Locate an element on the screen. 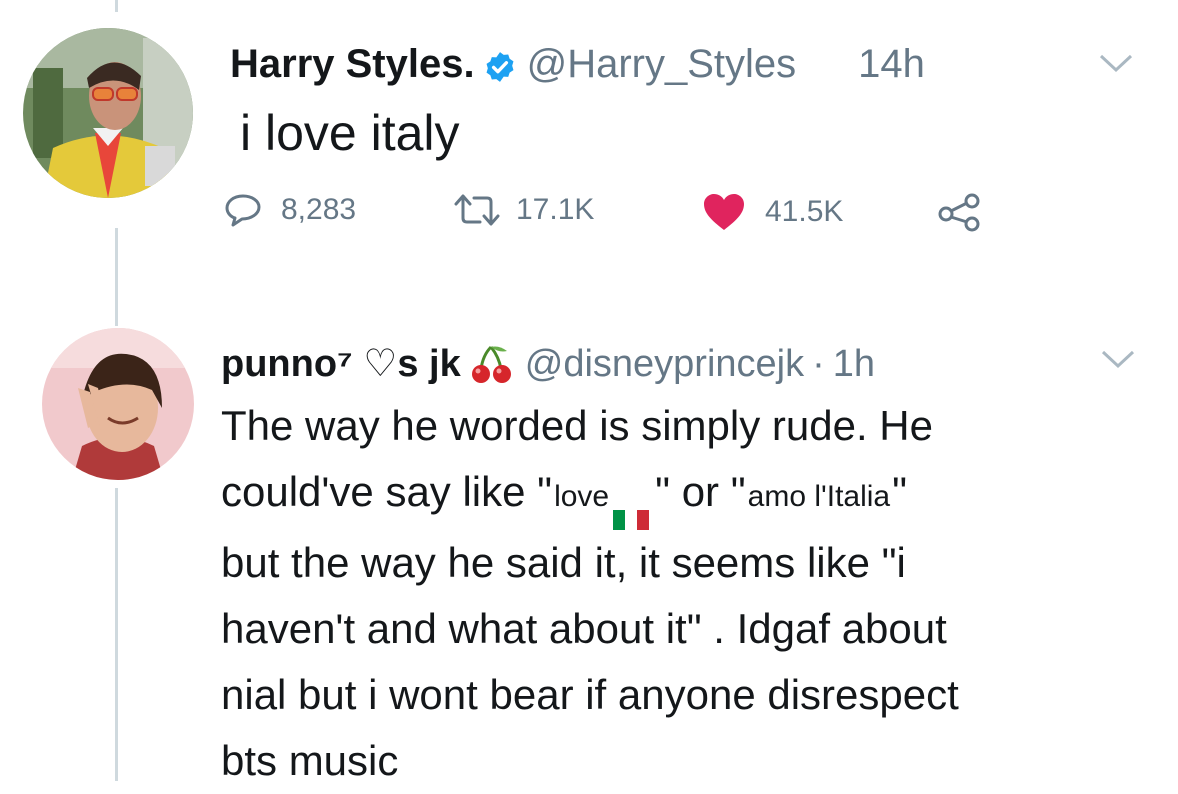 This screenshot has height=794, width=1178. cherries-icon is located at coordinates (492, 364).